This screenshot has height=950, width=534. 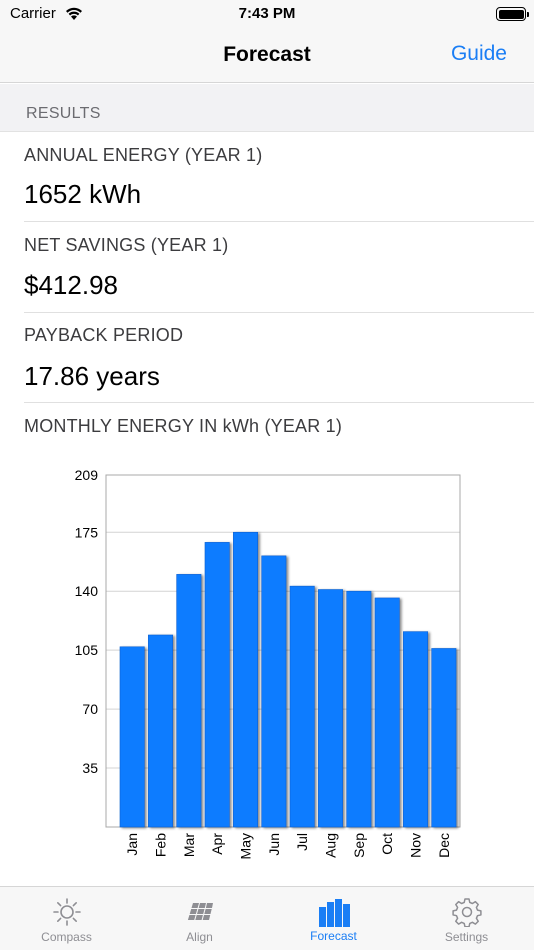 What do you see at coordinates (302, 706) in the screenshot?
I see `bar-jul` at bounding box center [302, 706].